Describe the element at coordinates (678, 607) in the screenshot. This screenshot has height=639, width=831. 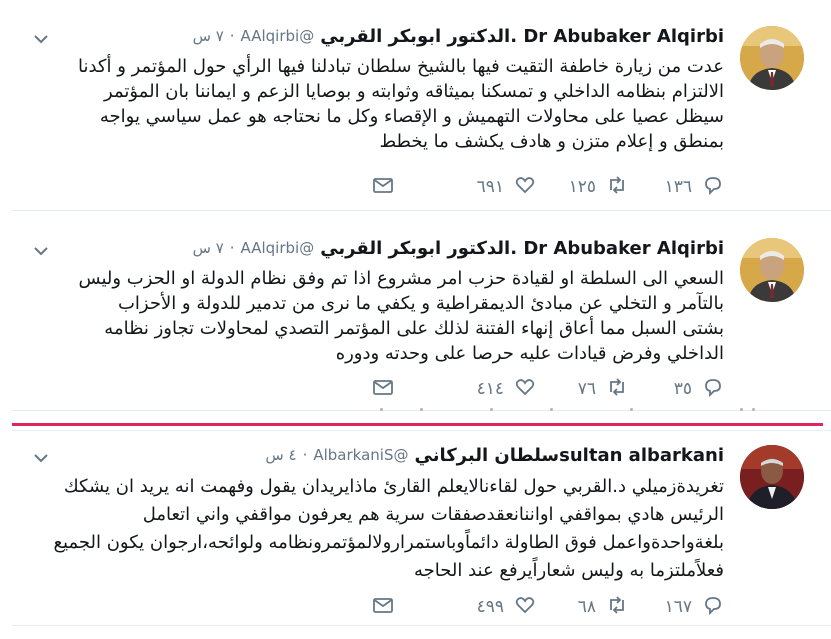
I see `reply-count: ١٦٧` at that location.